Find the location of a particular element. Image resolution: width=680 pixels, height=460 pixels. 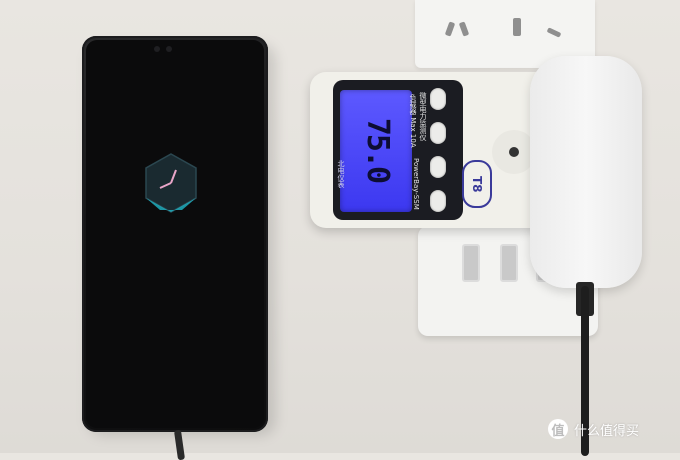

model-badge-text: T8 is located at coordinates (477, 184).